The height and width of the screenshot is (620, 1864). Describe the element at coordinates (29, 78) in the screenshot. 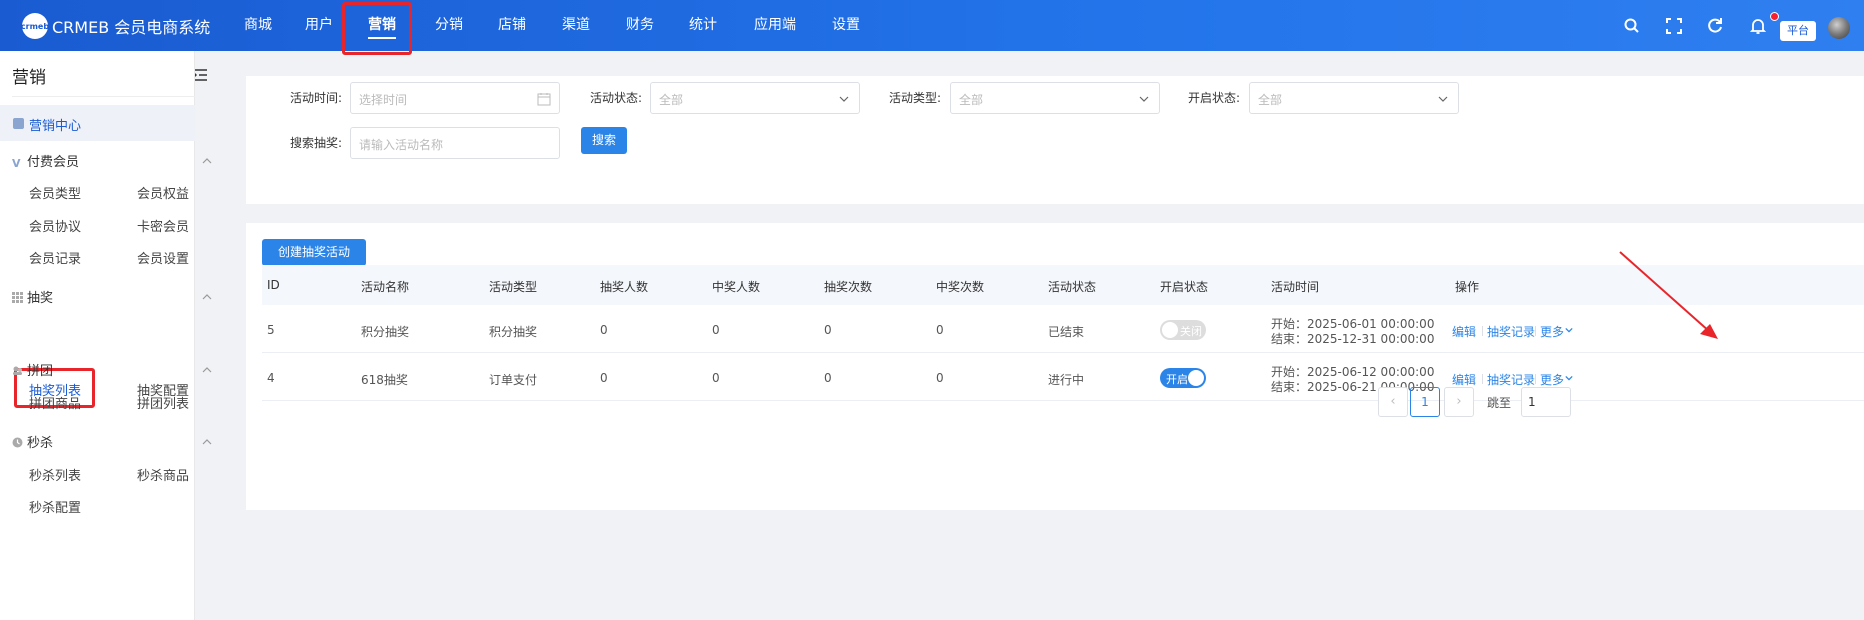

I see `sidebar-title: 营销` at that location.